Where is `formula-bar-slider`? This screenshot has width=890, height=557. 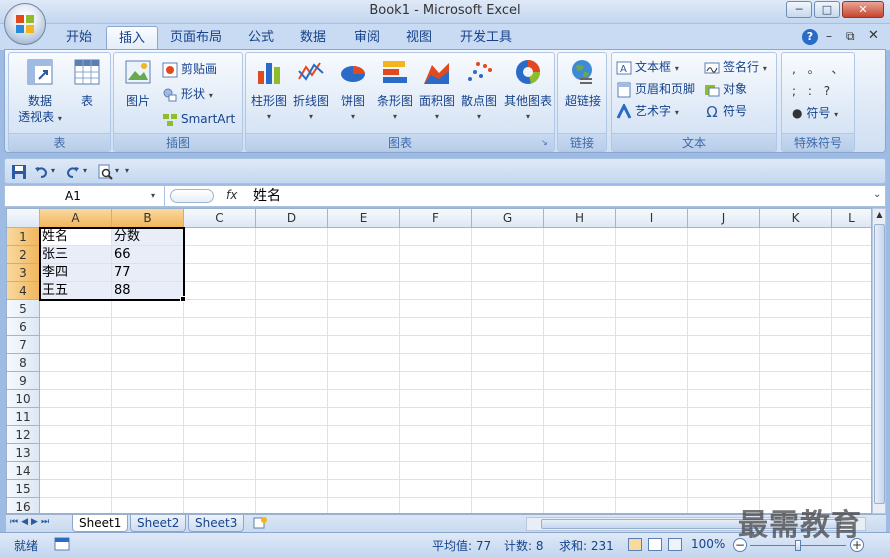
formula-bar-slider is located at coordinates (192, 196).